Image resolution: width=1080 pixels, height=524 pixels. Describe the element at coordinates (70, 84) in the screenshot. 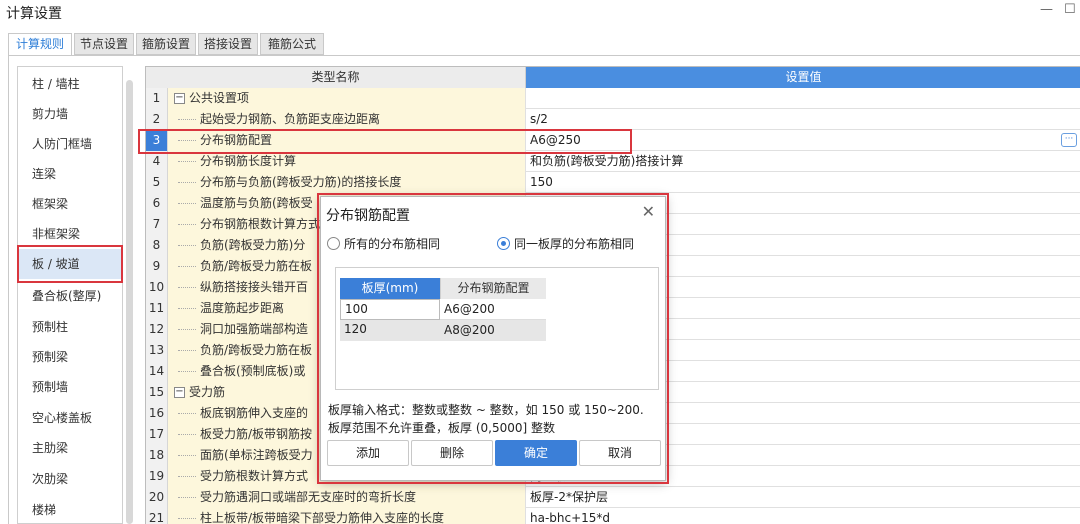

I see `category-item: 柱 / 墙柱` at that location.